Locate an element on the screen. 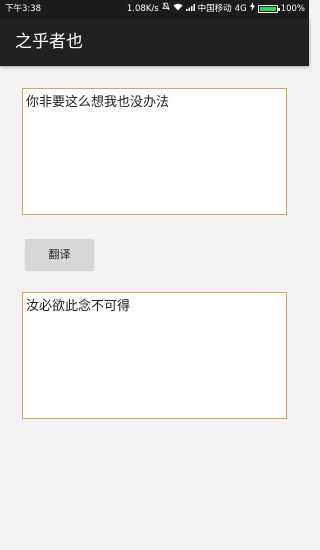  app-title: 之乎者也 is located at coordinates (49, 42).